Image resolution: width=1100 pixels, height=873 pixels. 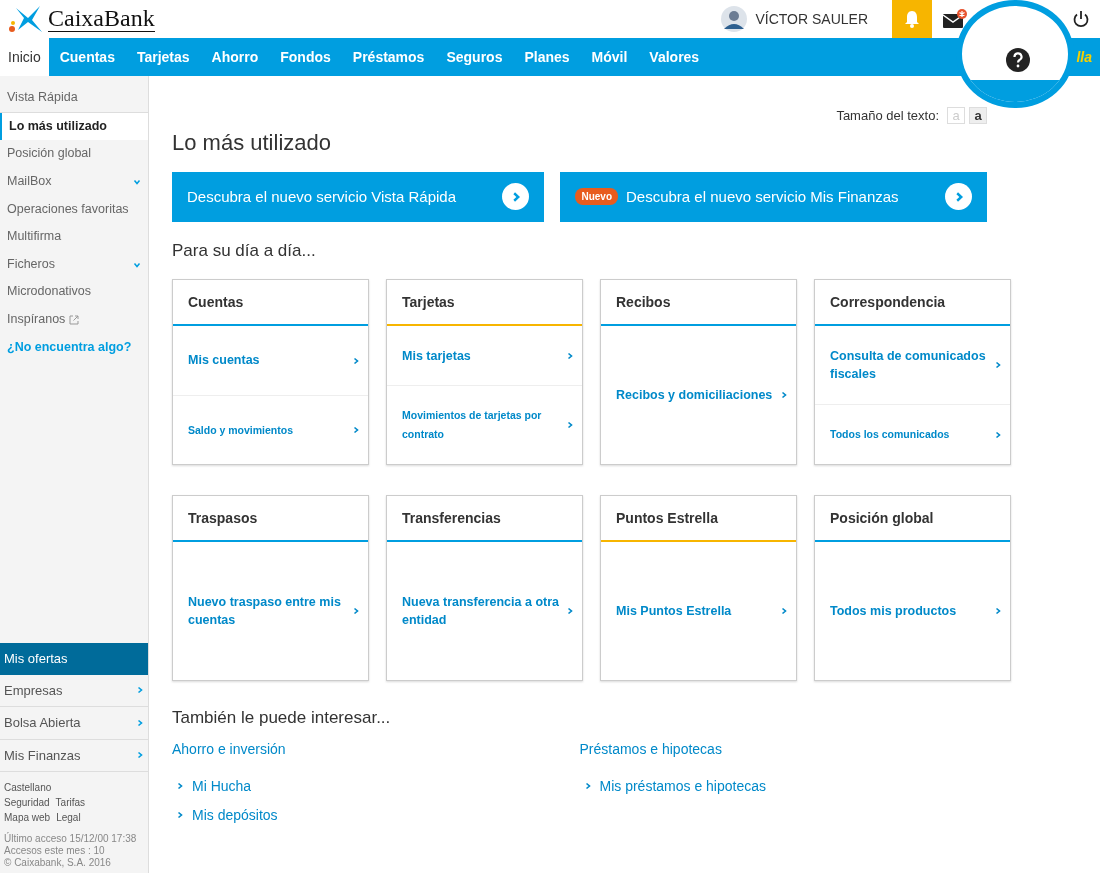 What do you see at coordinates (163, 57) in the screenshot?
I see `nav-tab: Tarjetas` at bounding box center [163, 57].